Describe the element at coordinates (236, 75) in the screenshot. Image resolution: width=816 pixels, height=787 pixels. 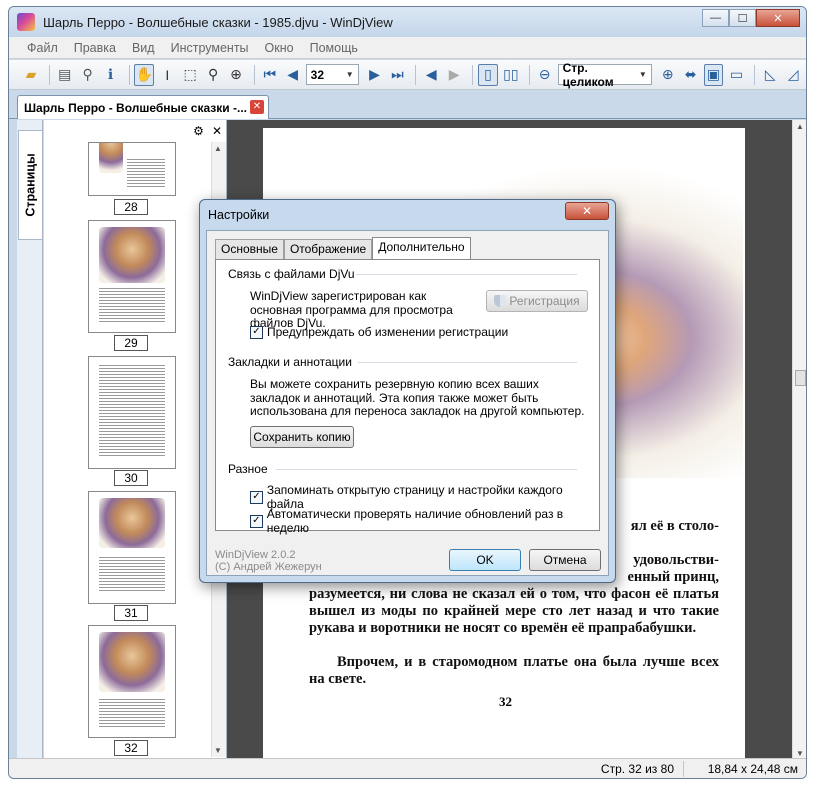
I see `magnify-icon: ⊕` at that location.